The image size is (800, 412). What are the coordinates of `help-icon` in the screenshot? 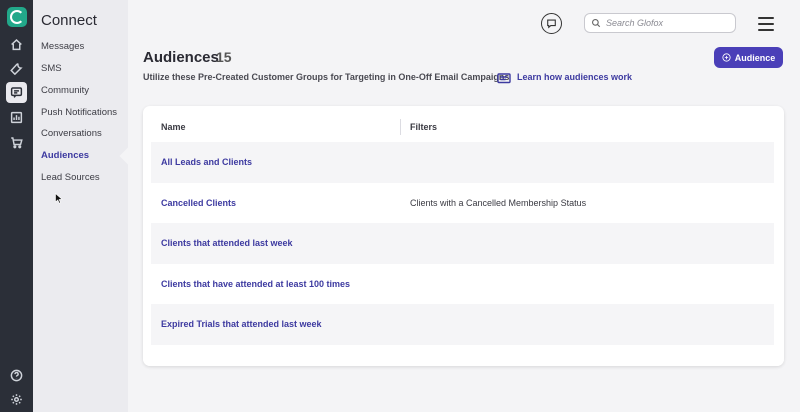 It's located at (16, 375).